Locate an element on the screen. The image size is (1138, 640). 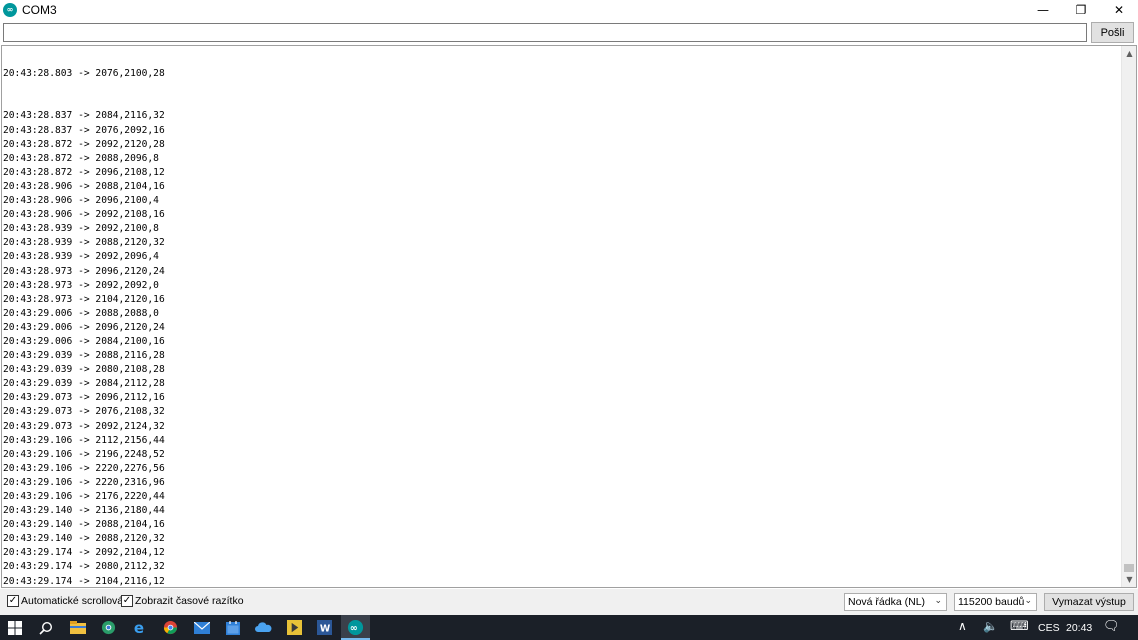
output-line: 20:43:28.906 -> 2092,2108,16 is located at coordinates (84, 215).